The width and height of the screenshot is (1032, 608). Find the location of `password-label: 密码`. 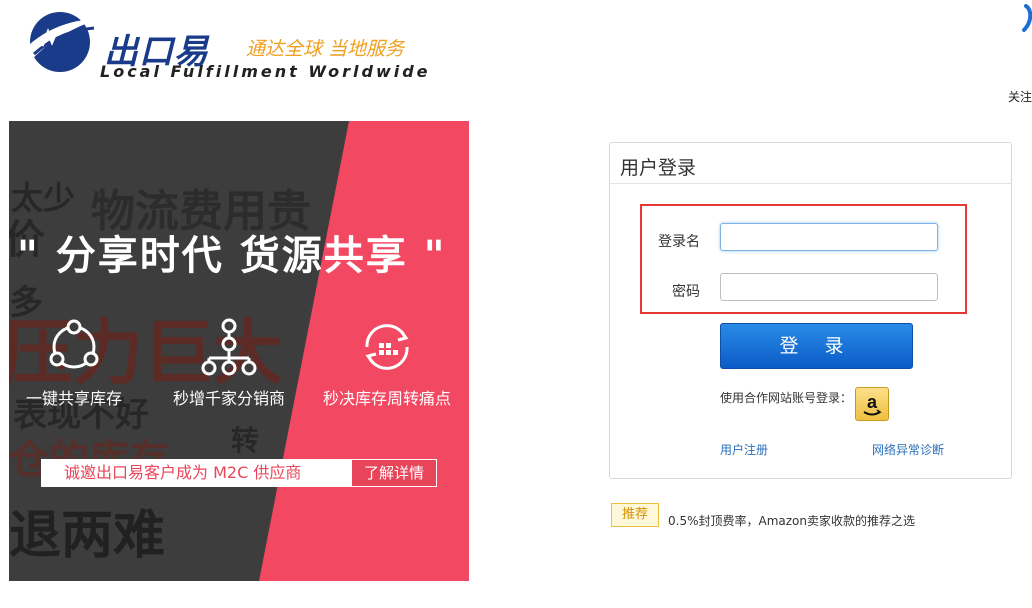

password-label: 密码 is located at coordinates (686, 292).